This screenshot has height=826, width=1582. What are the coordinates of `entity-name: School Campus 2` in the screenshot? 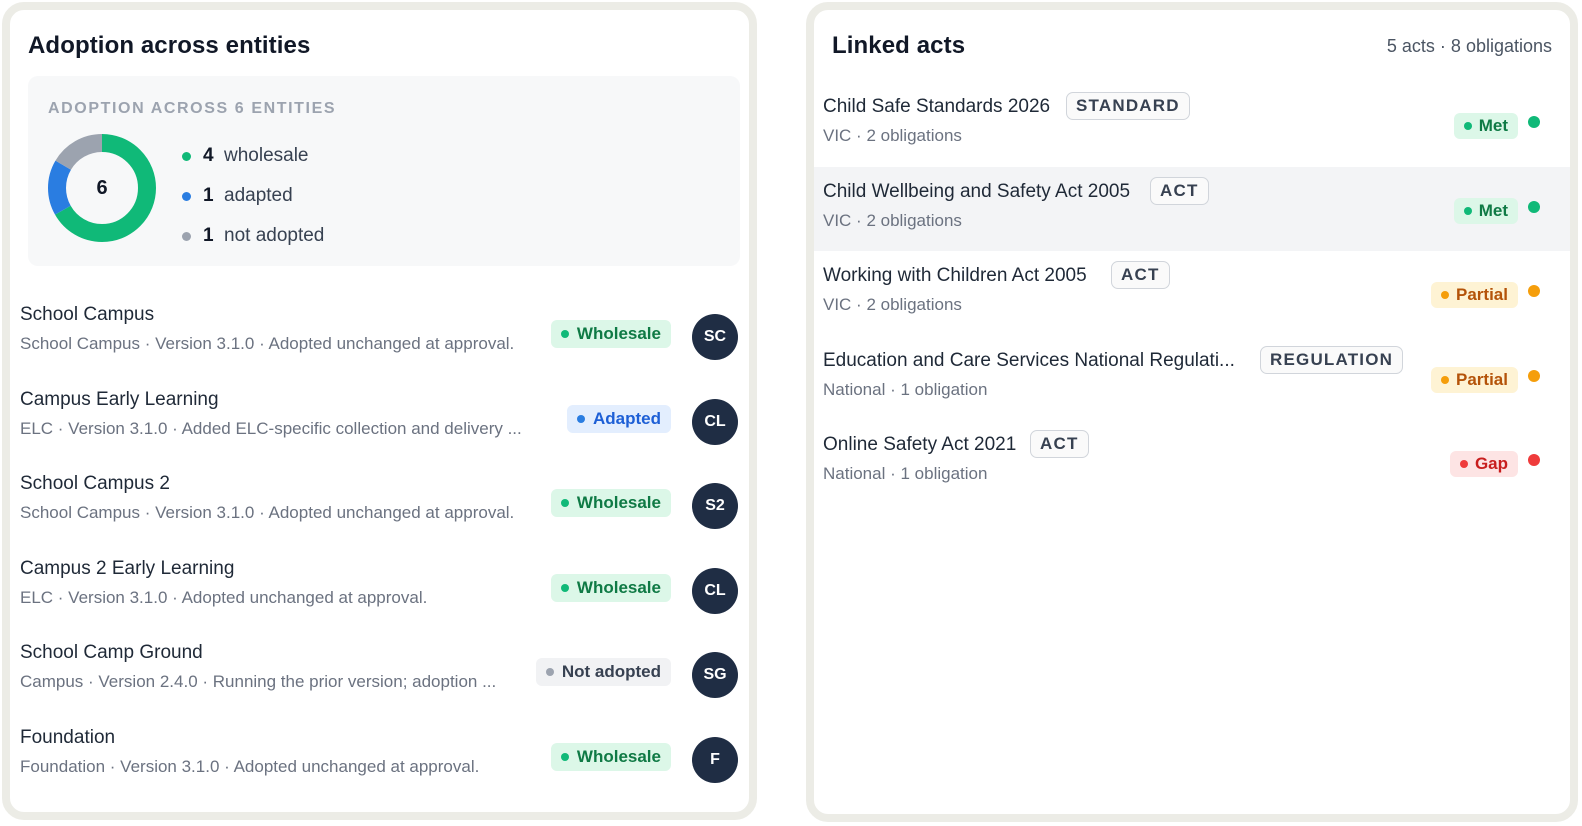 It's located at (95, 483).